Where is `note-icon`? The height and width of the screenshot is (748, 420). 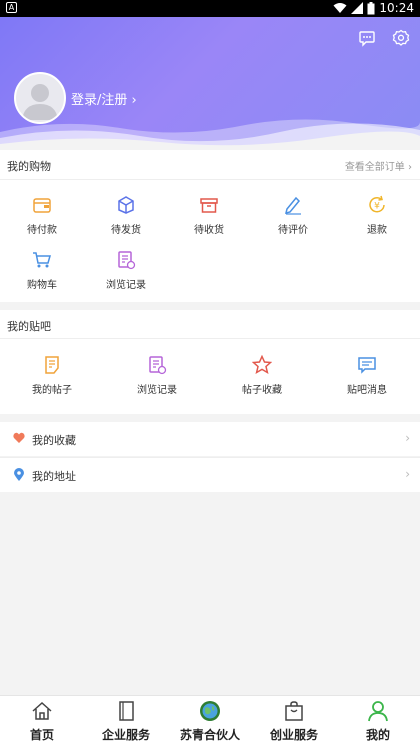 note-icon is located at coordinates (52, 365).